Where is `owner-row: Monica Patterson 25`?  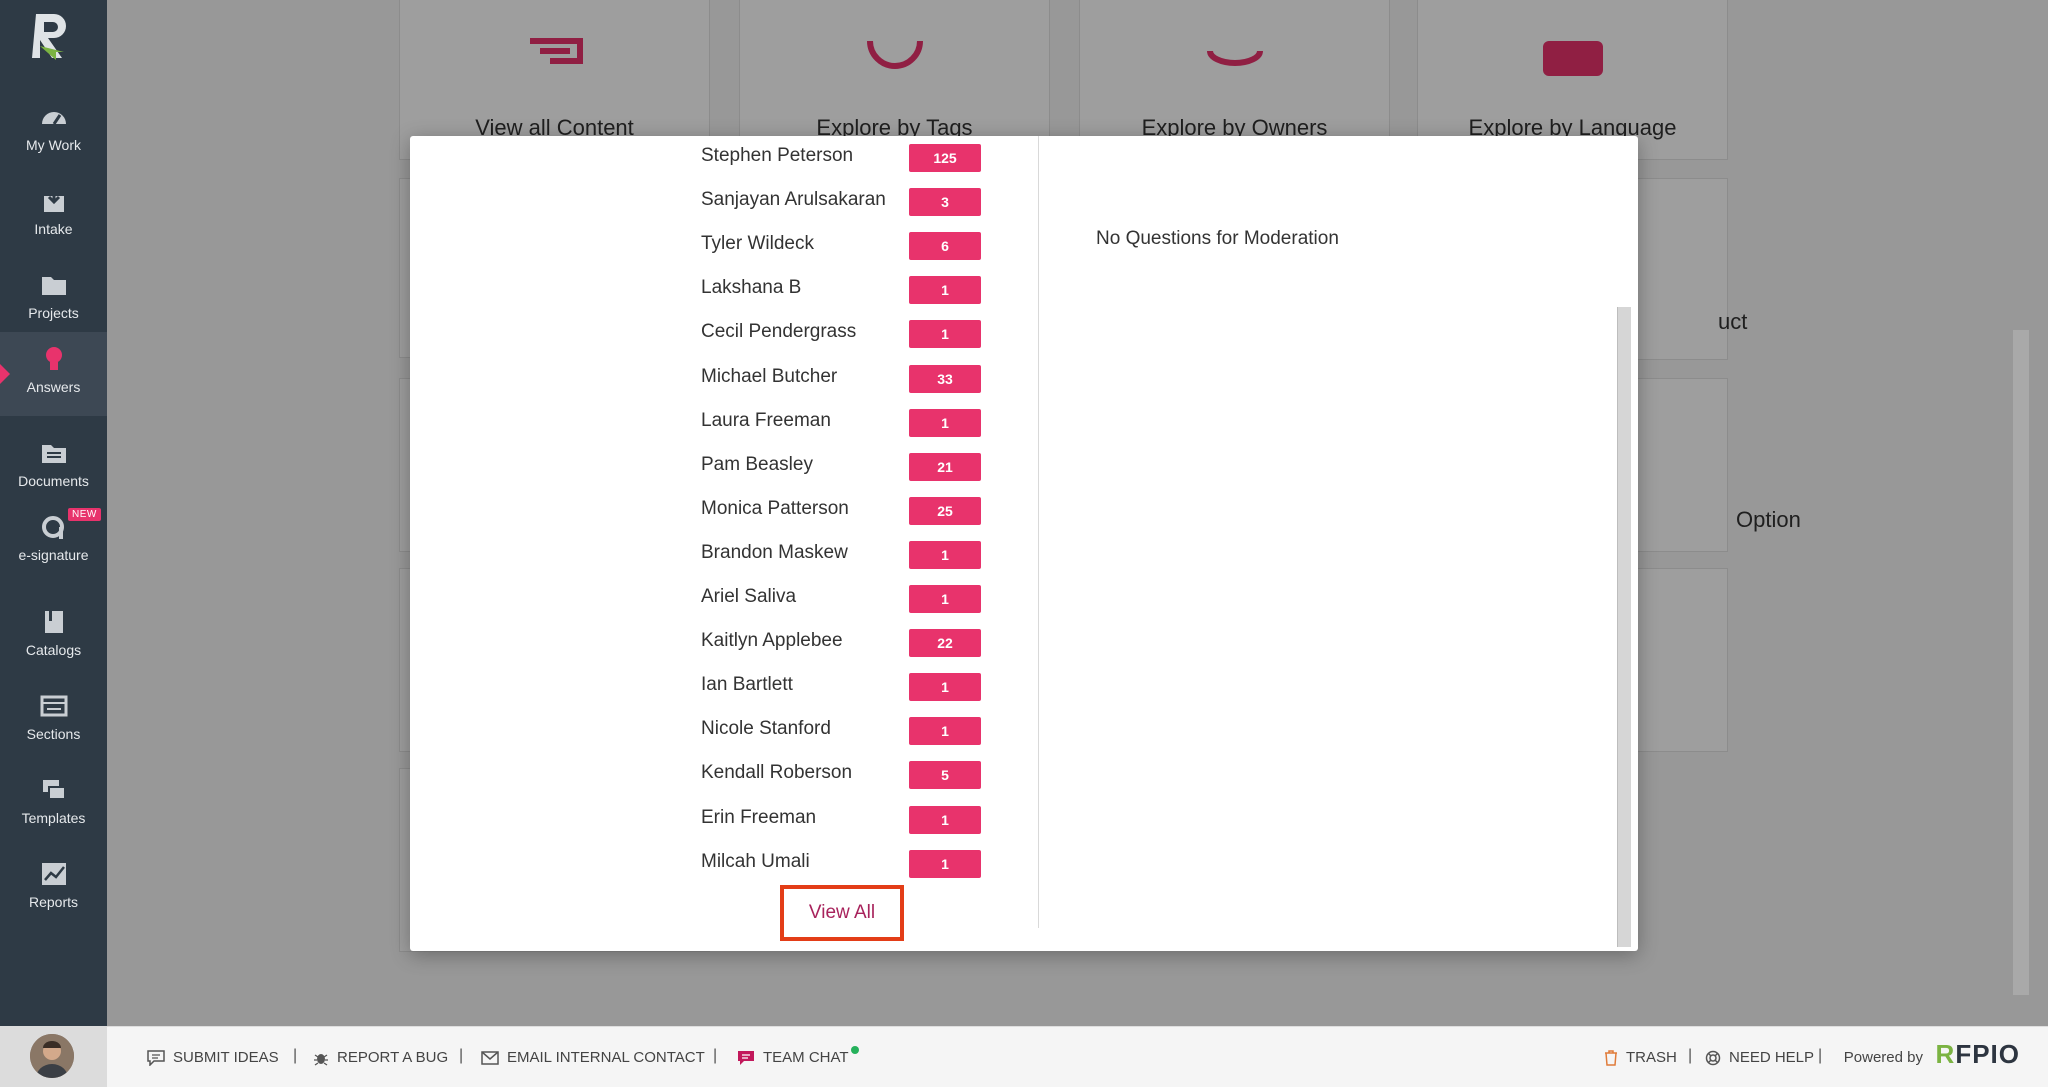
owner-row: Monica Patterson 25 is located at coordinates (851, 509).